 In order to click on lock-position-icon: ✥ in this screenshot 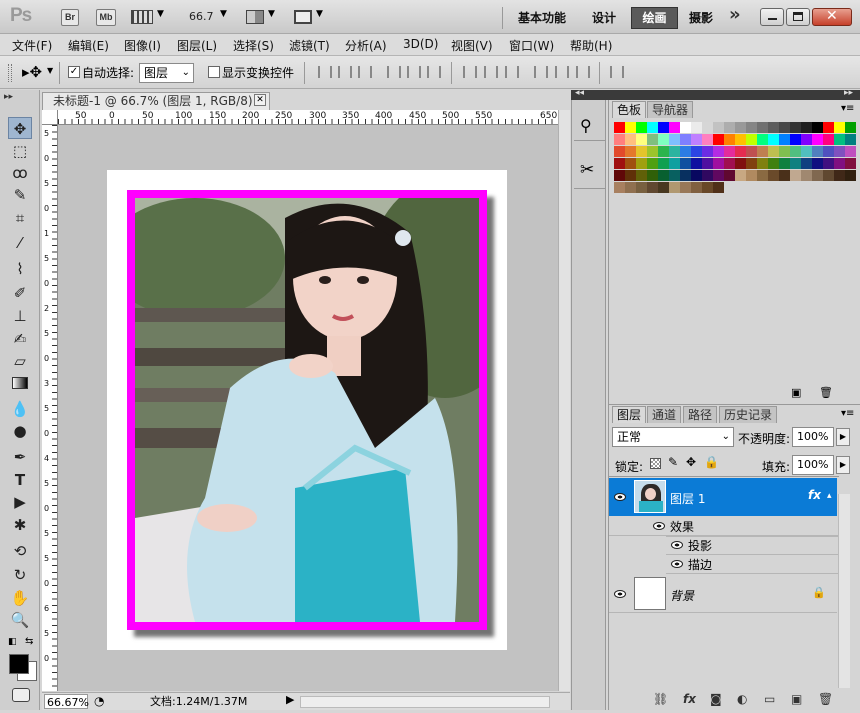, I will do `click(691, 462)`.